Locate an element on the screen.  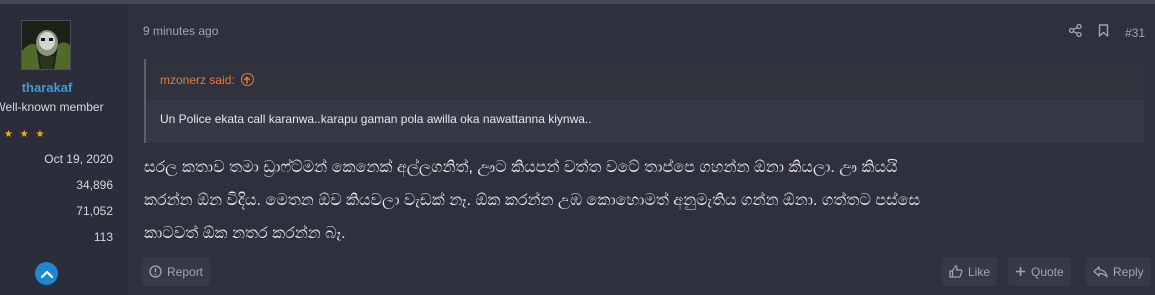
post-number: #31 is located at coordinates (1135, 33).